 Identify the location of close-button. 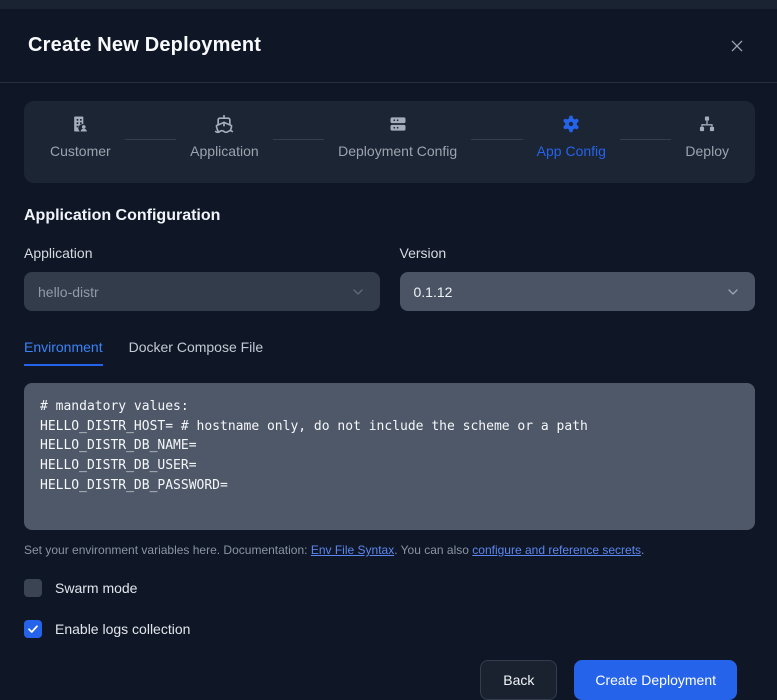
(737, 46).